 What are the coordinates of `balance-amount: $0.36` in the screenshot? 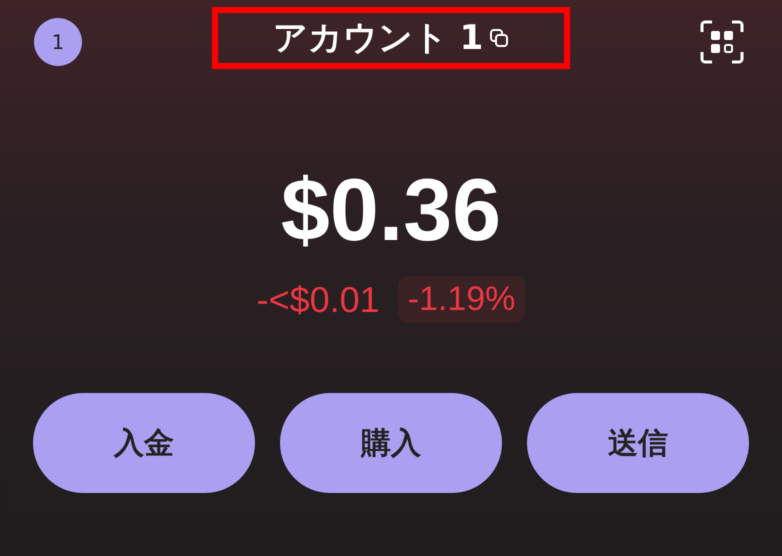 It's located at (391, 210).